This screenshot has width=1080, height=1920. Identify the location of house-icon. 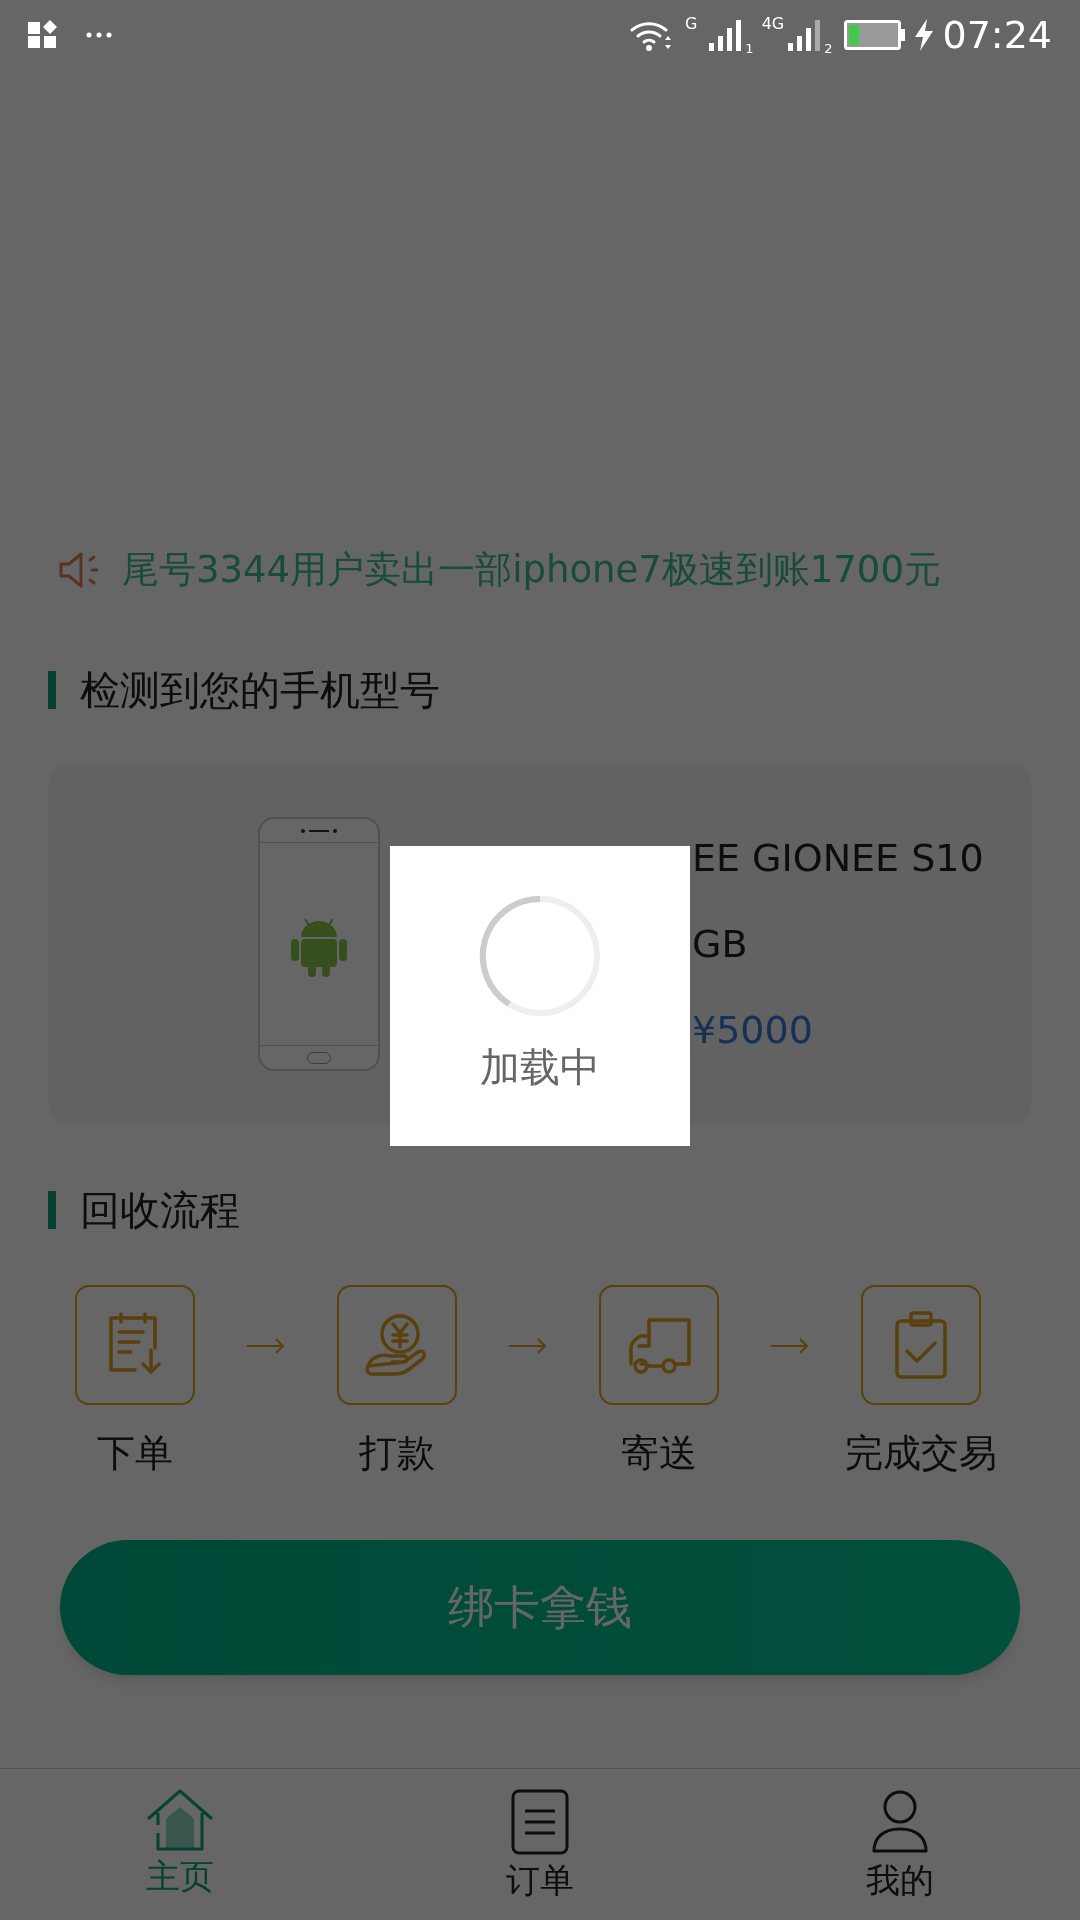
(180, 1820).